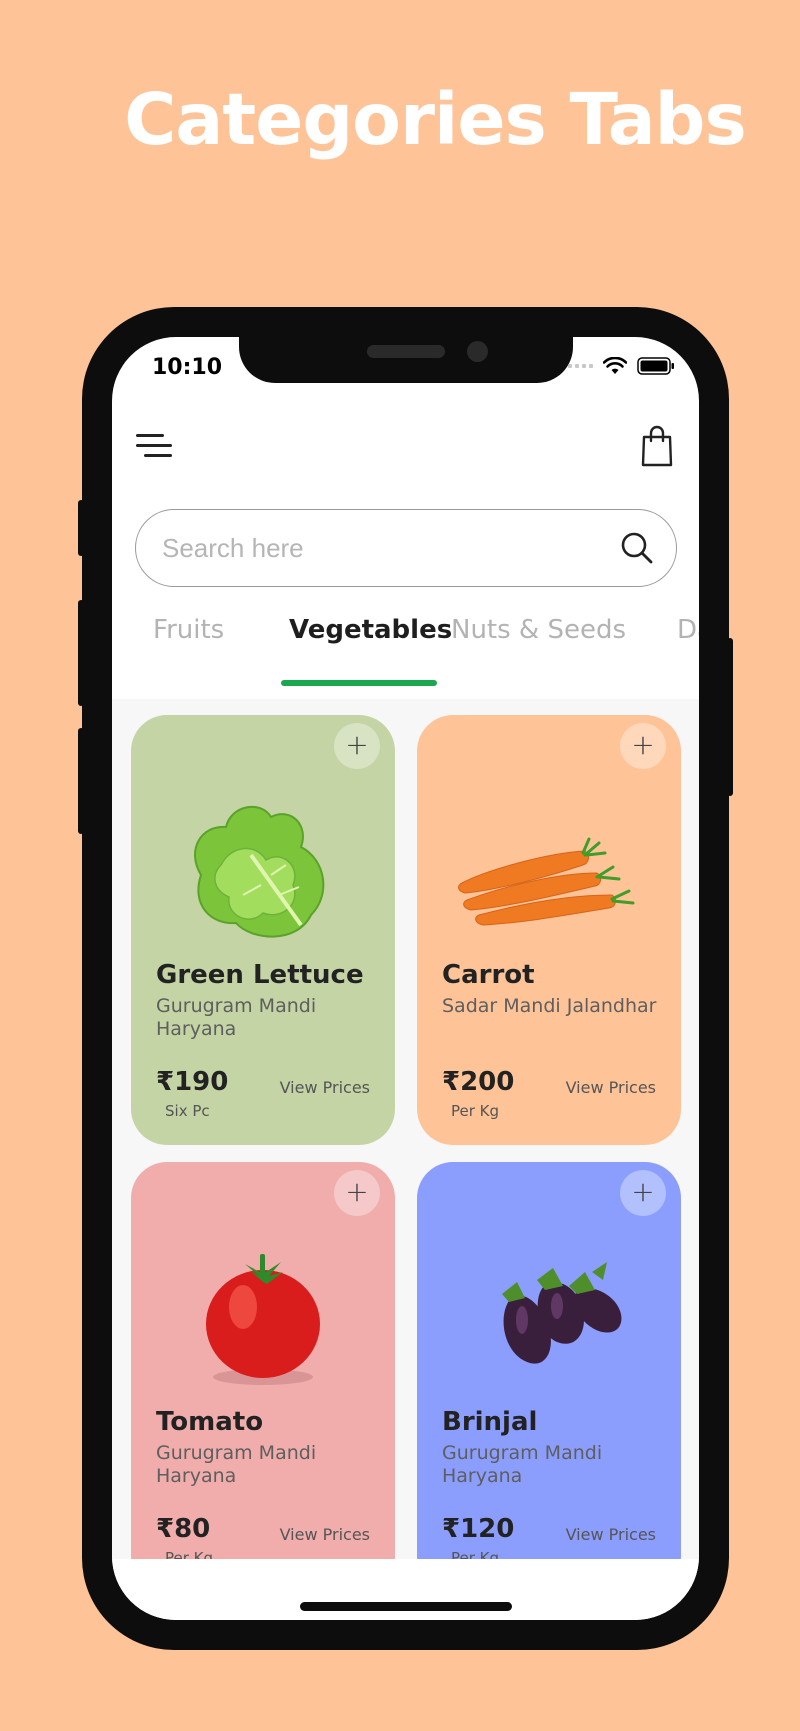  What do you see at coordinates (488, 975) in the screenshot?
I see `product-name: Carrot` at bounding box center [488, 975].